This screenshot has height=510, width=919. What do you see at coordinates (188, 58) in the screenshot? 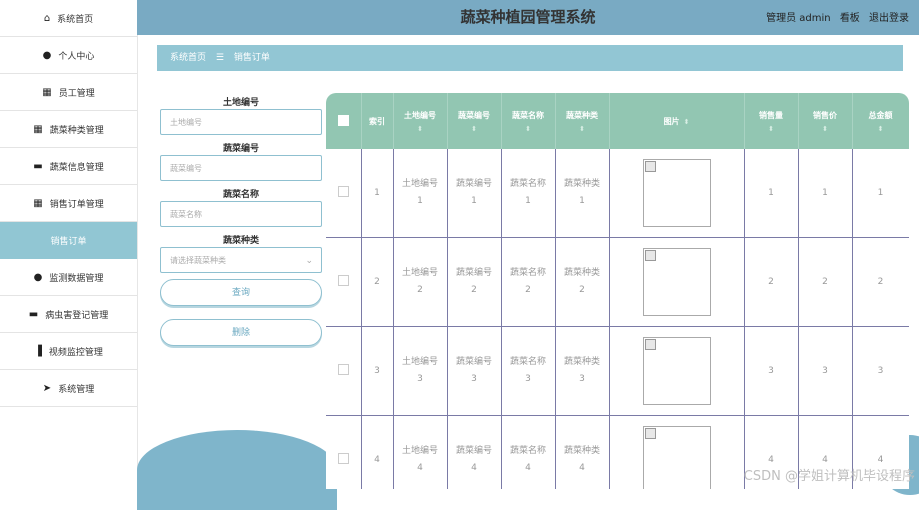
I see `breadcrumb-home: 系统首页` at bounding box center [188, 58].